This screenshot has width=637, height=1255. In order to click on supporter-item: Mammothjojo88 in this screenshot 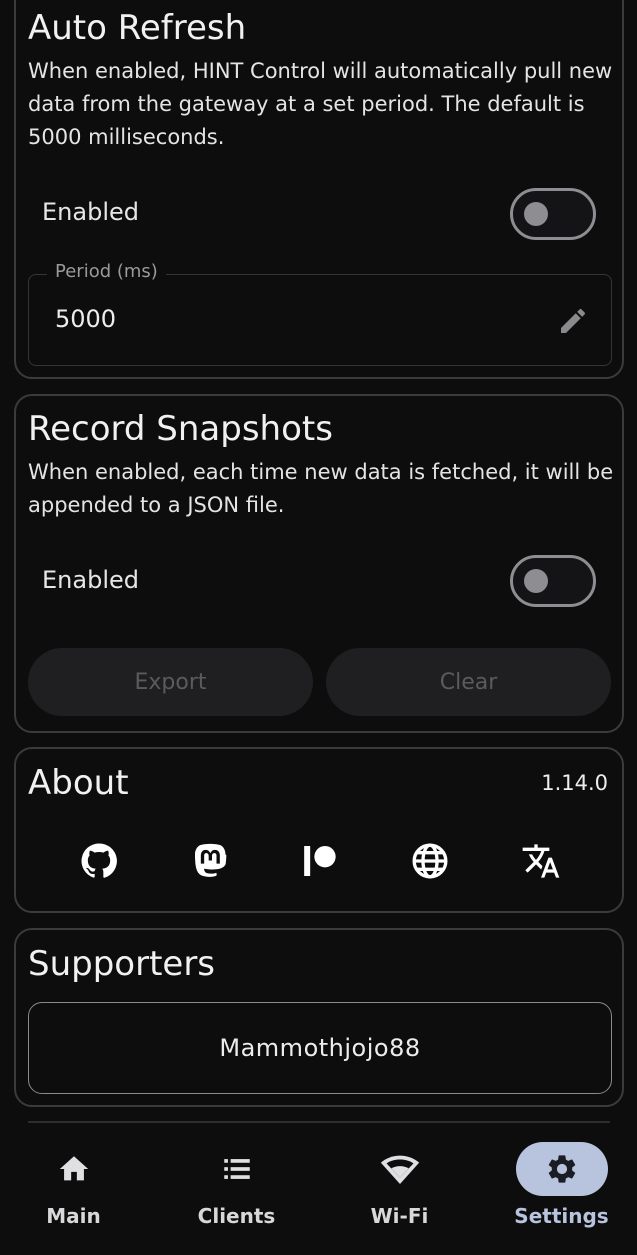, I will do `click(320, 1048)`.